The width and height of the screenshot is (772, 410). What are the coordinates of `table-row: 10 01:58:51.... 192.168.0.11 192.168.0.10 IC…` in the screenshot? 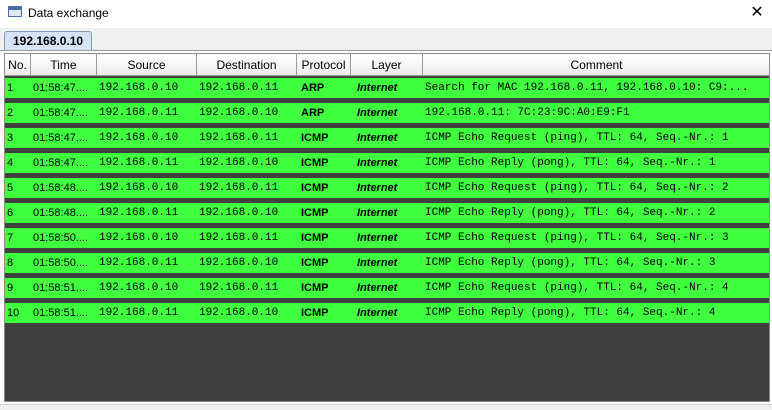 It's located at (387, 313).